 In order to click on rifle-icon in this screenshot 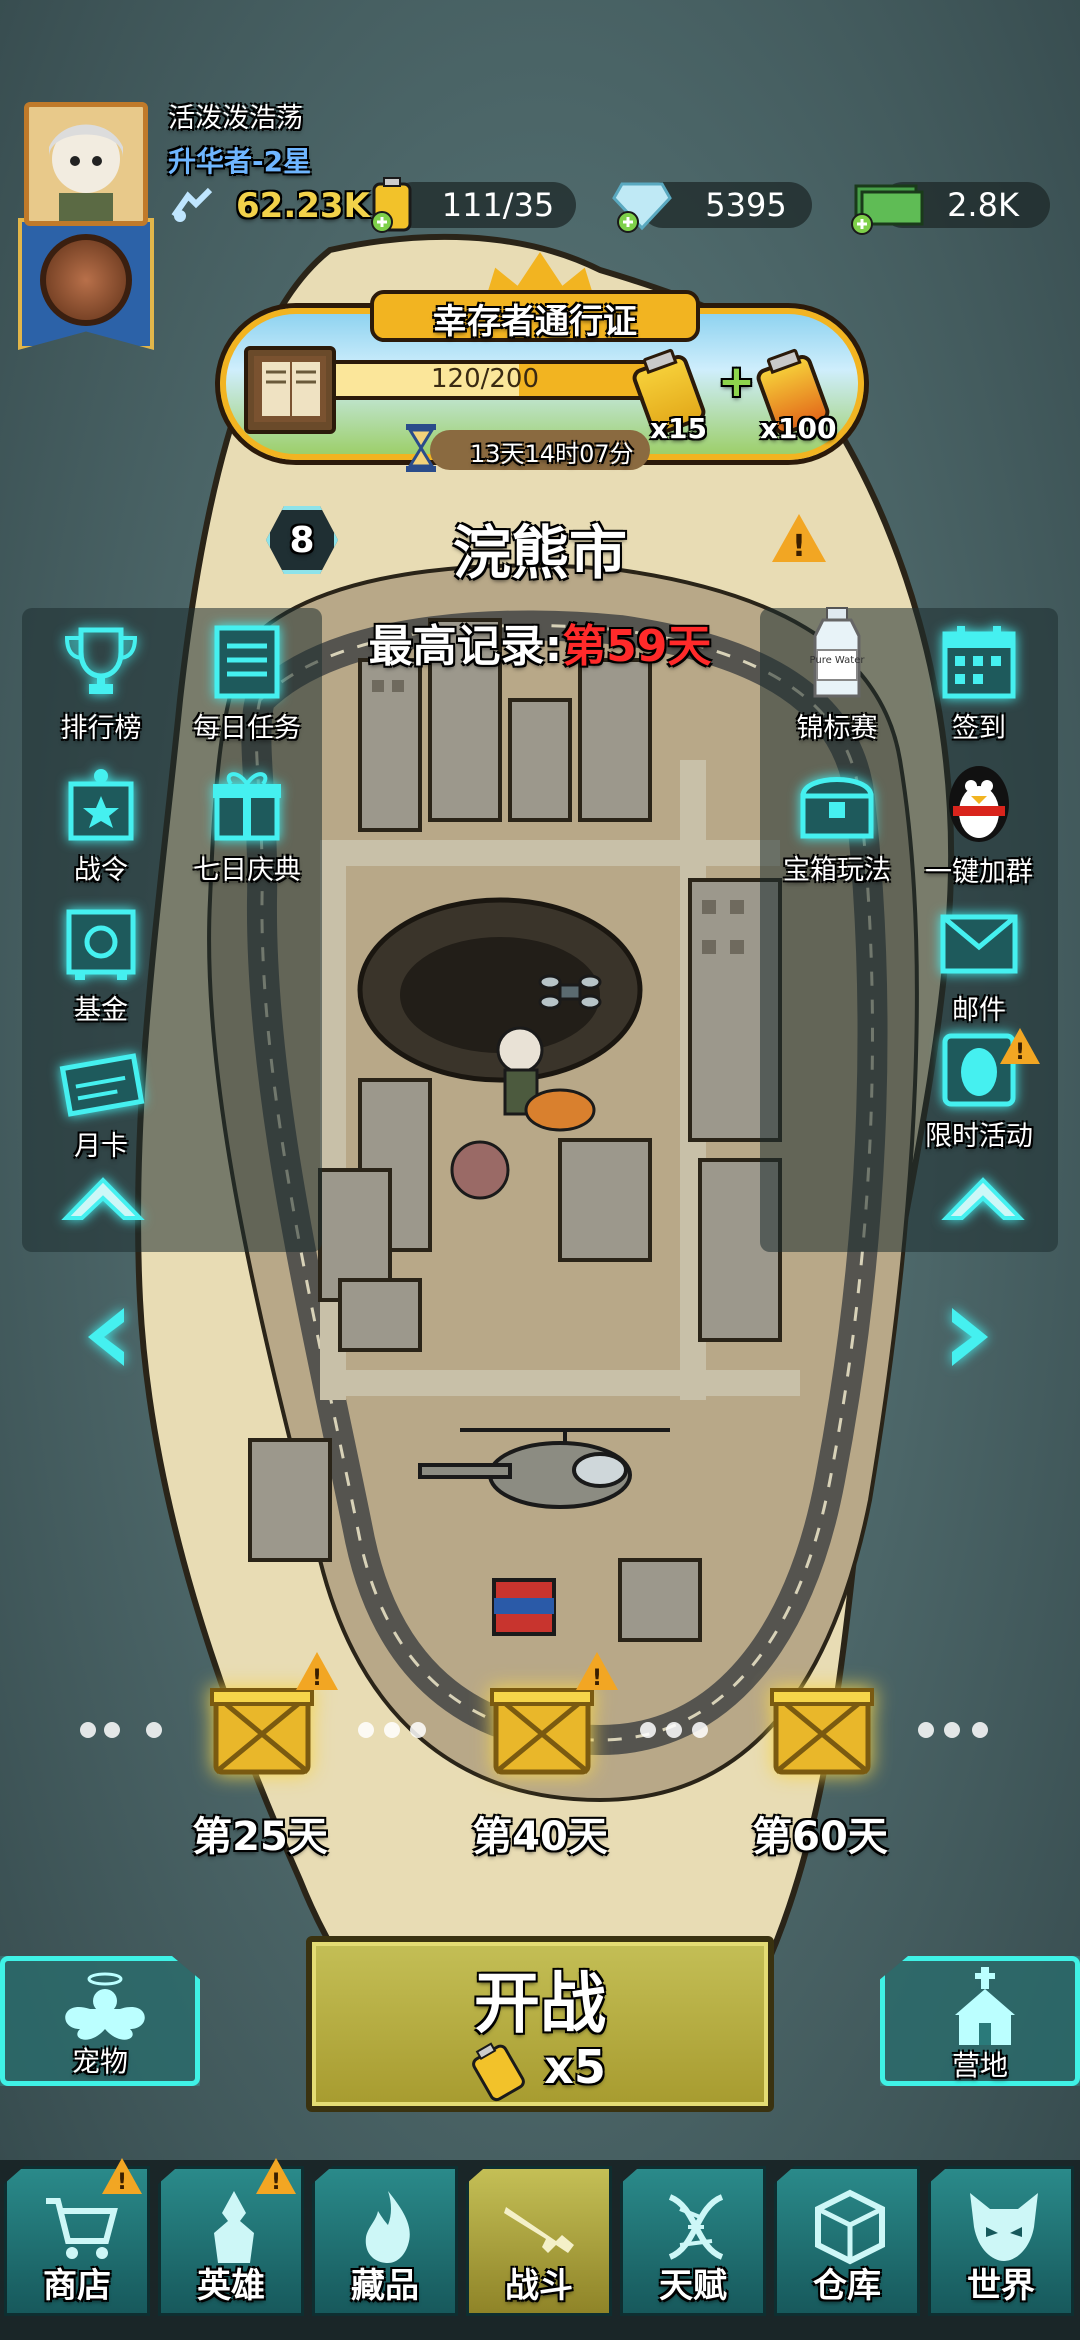, I will do `click(539, 2230)`.